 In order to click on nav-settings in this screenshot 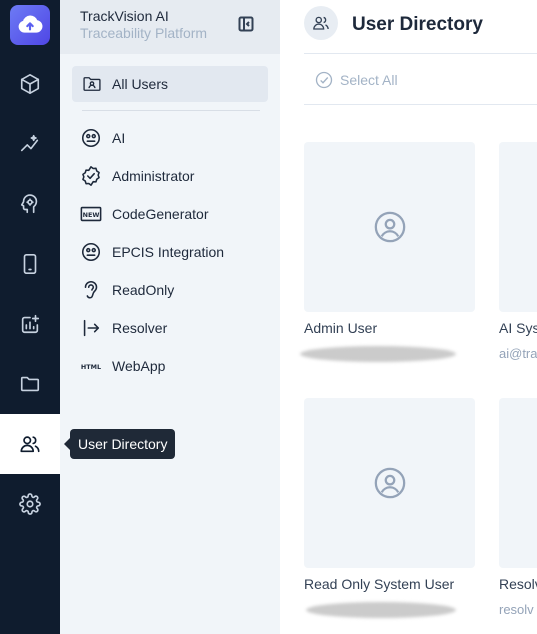, I will do `click(30, 504)`.